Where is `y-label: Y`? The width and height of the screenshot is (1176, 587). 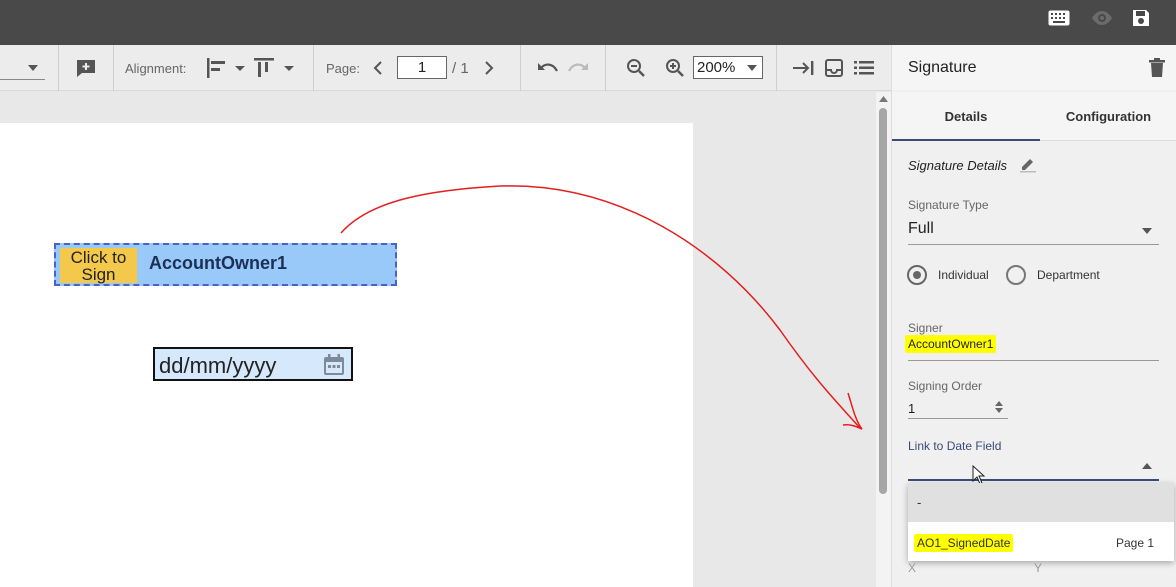
y-label: Y is located at coordinates (1038, 568).